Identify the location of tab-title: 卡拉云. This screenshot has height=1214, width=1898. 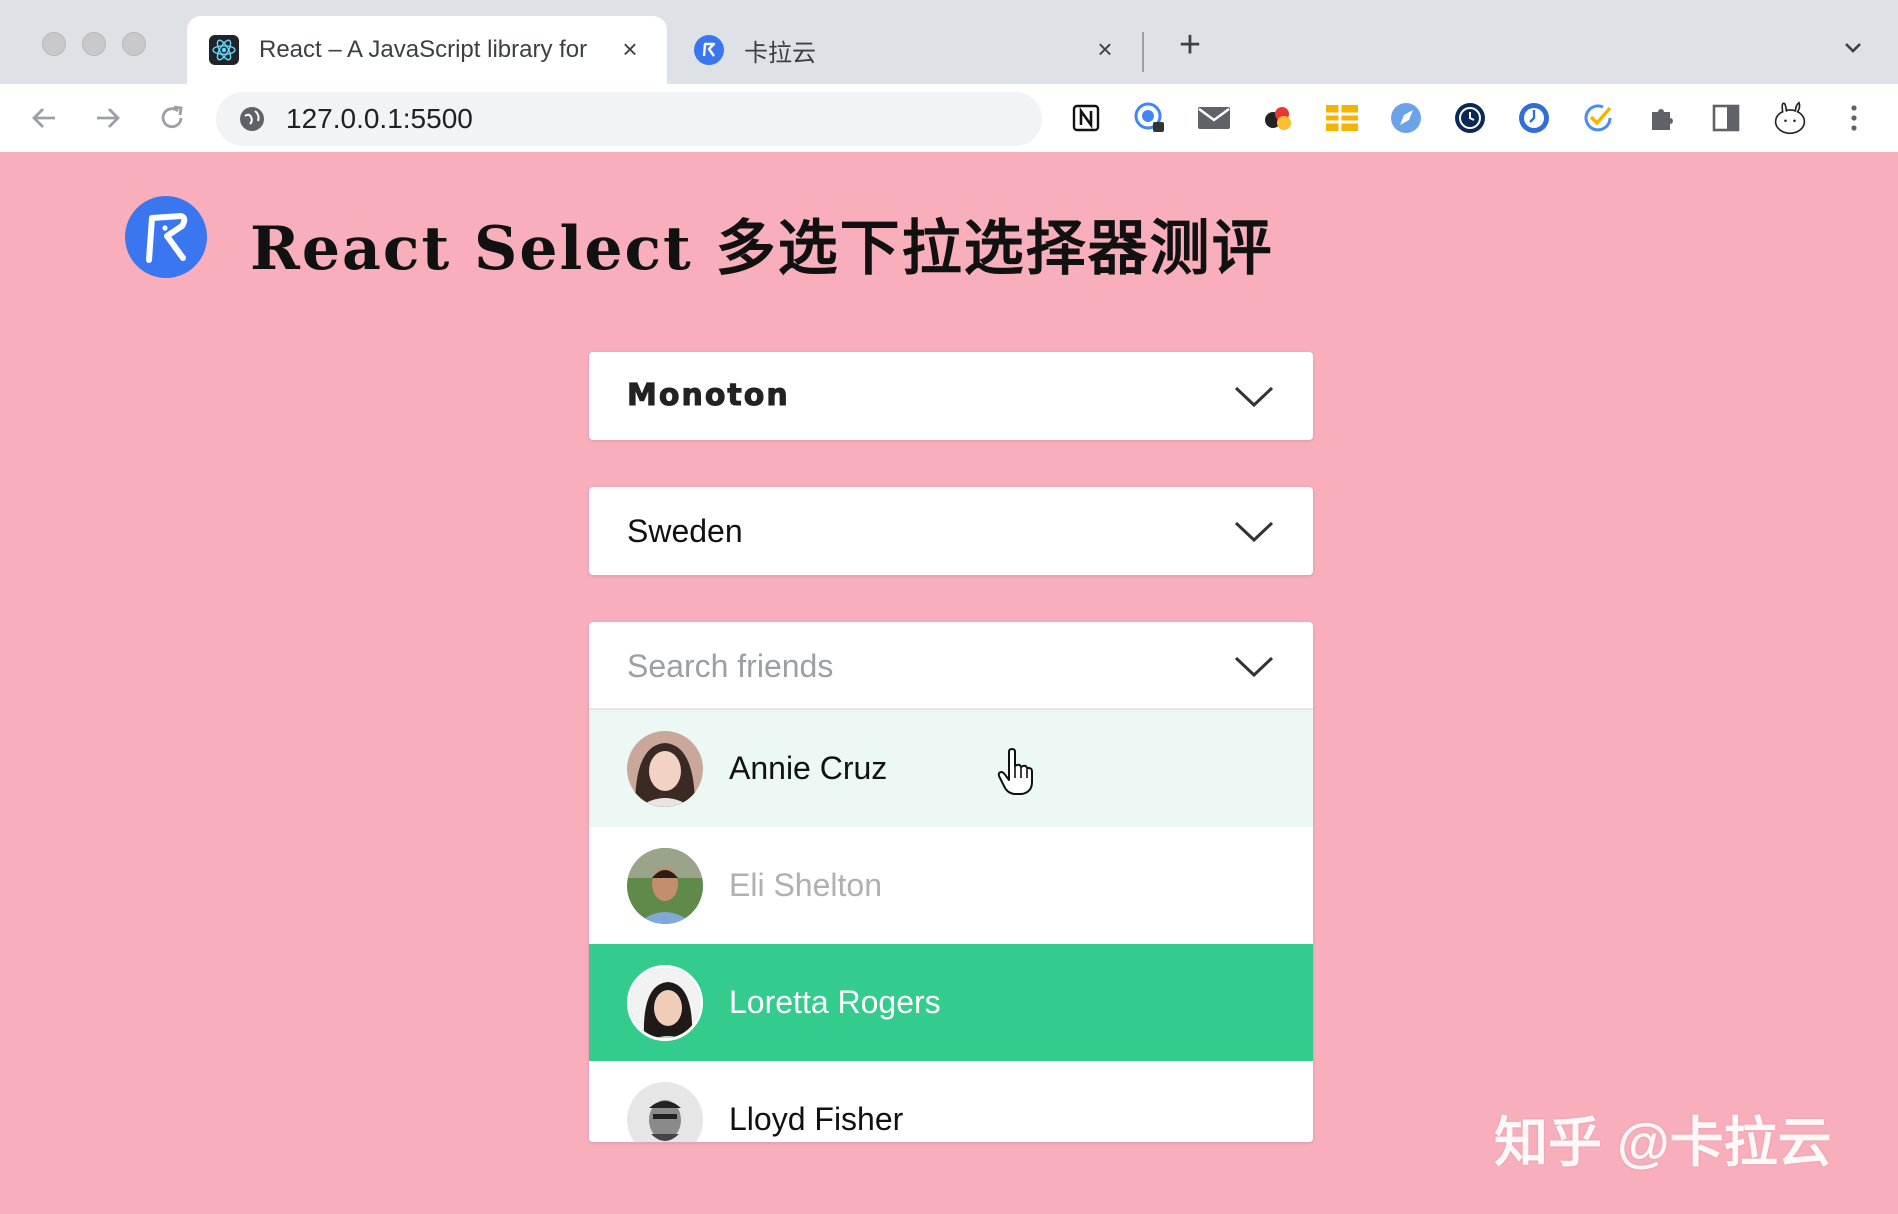
(780, 53).